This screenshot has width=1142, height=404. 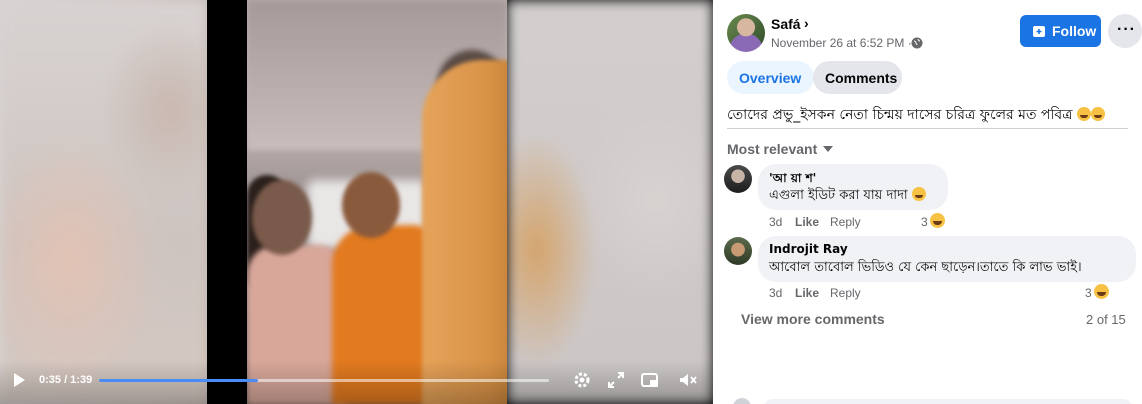 I want to click on commenter-name: Indrojit Ray, so click(x=808, y=249).